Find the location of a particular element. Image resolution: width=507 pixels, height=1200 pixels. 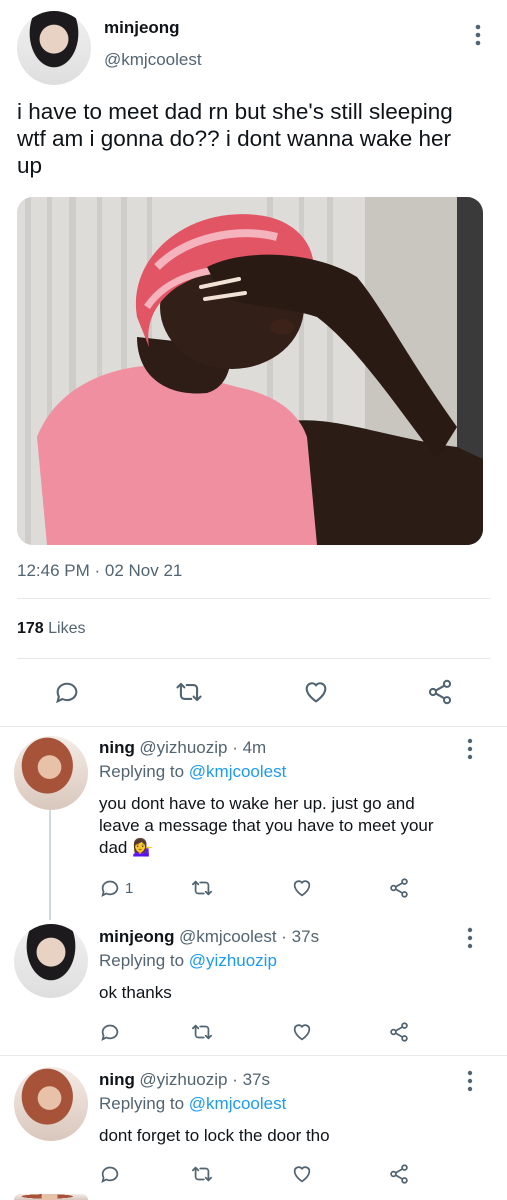

reply-text-line: dad 💁‍♀️ is located at coordinates (126, 847).